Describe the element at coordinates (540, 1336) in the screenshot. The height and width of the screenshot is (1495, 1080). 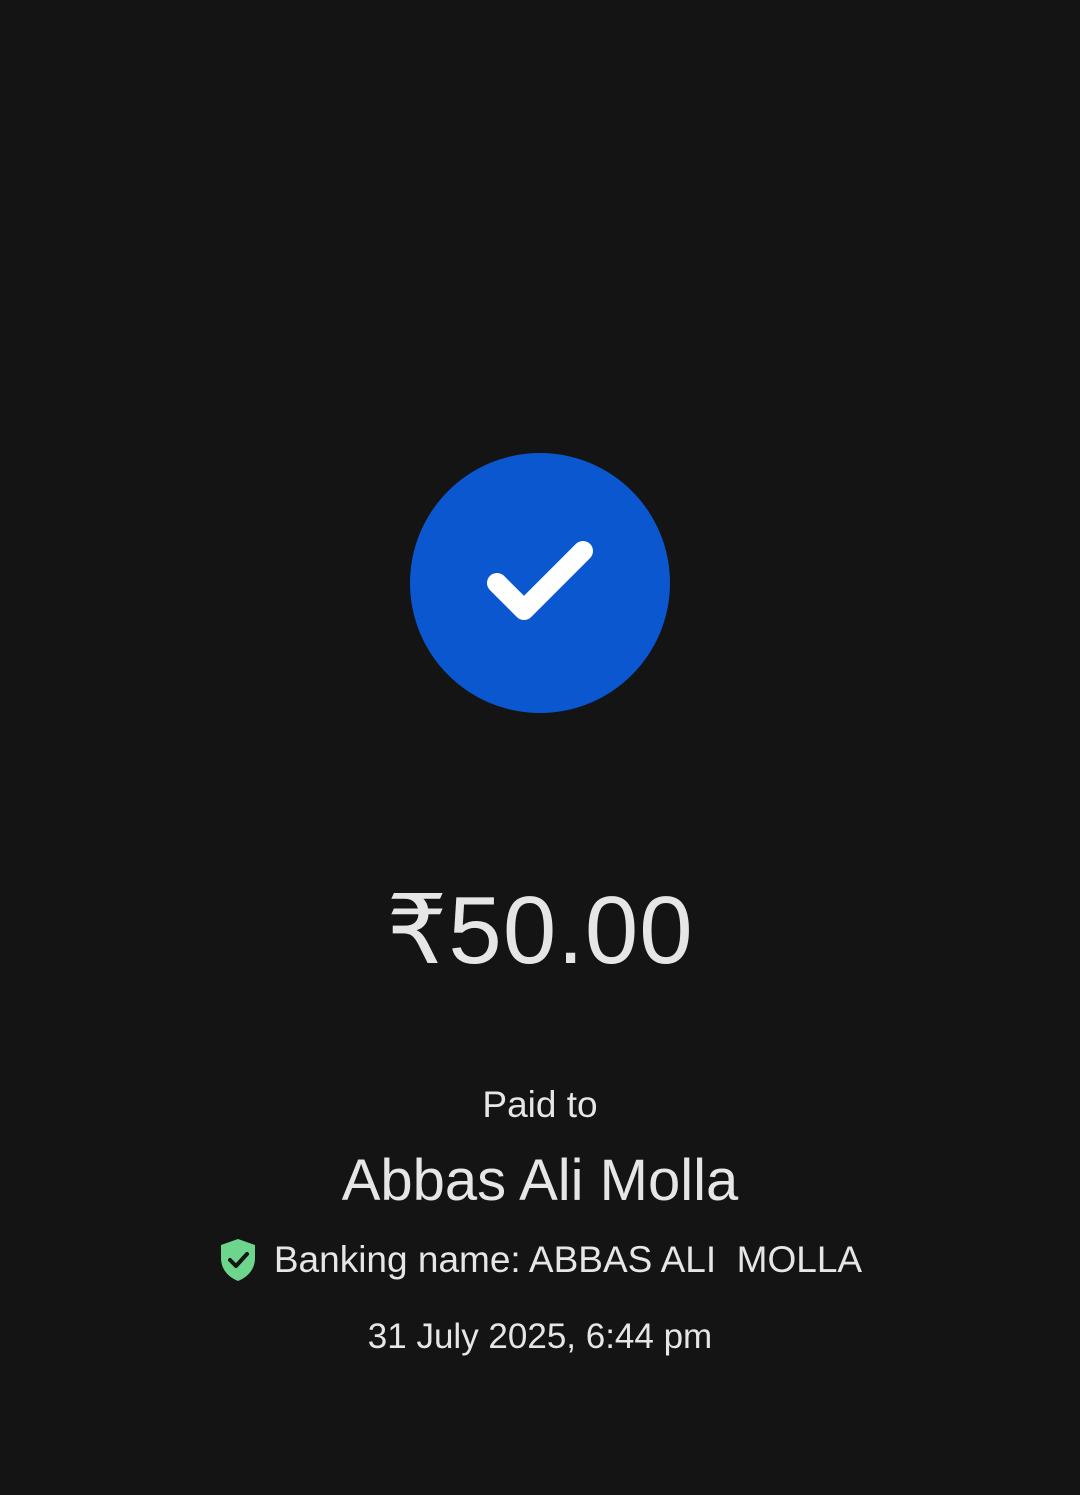
I see `payment-timestamp: 31 July 2025, 6:44 pm` at that location.